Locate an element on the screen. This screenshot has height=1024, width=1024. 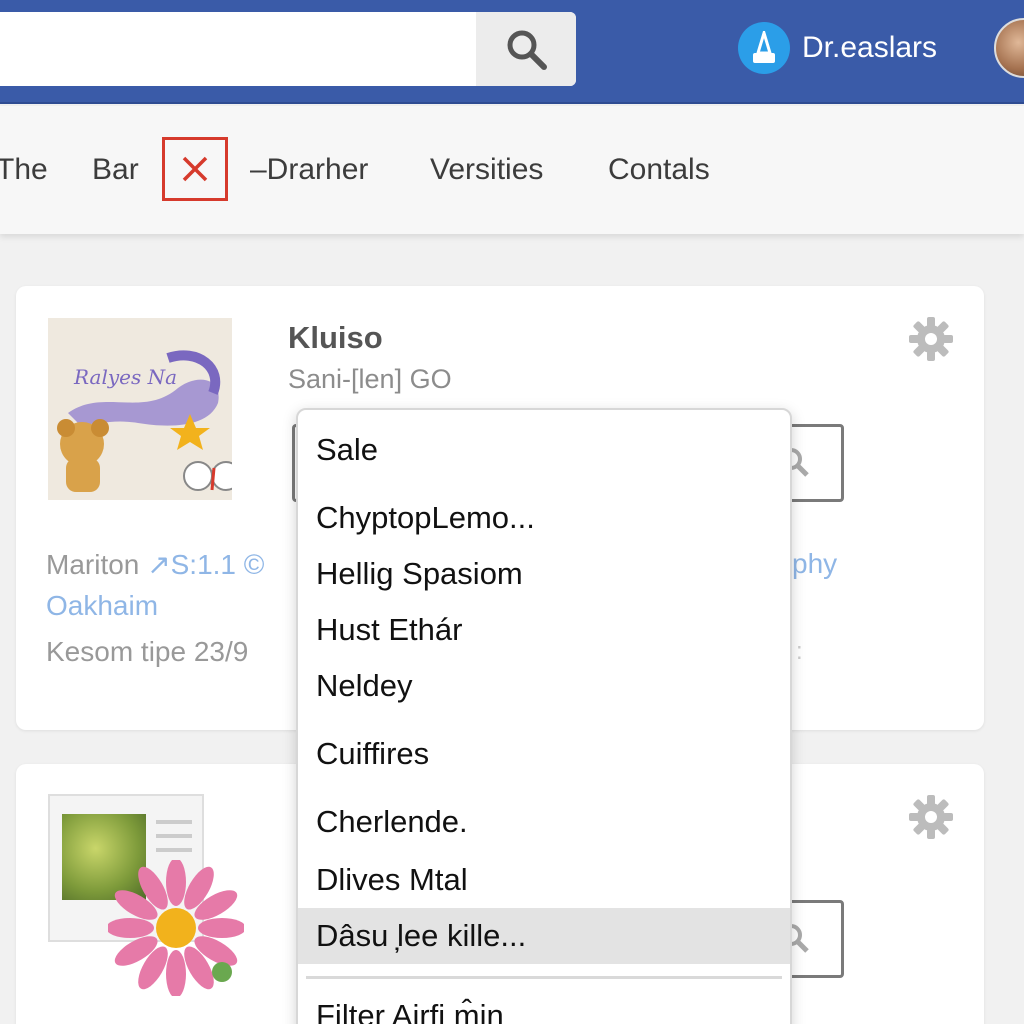
menu-divider is located at coordinates (544, 977).